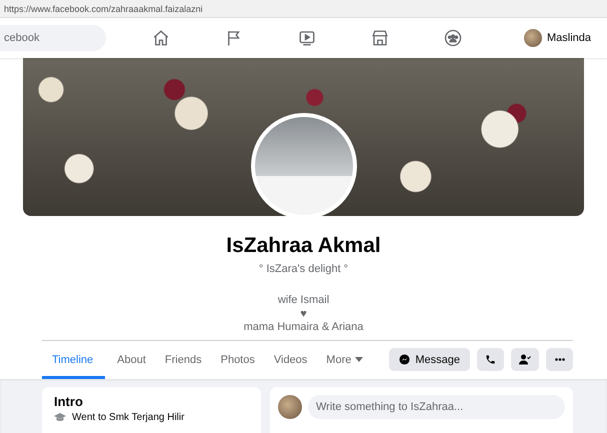 The image size is (607, 433). Describe the element at coordinates (453, 38) in the screenshot. I see `groups-icon` at that location.